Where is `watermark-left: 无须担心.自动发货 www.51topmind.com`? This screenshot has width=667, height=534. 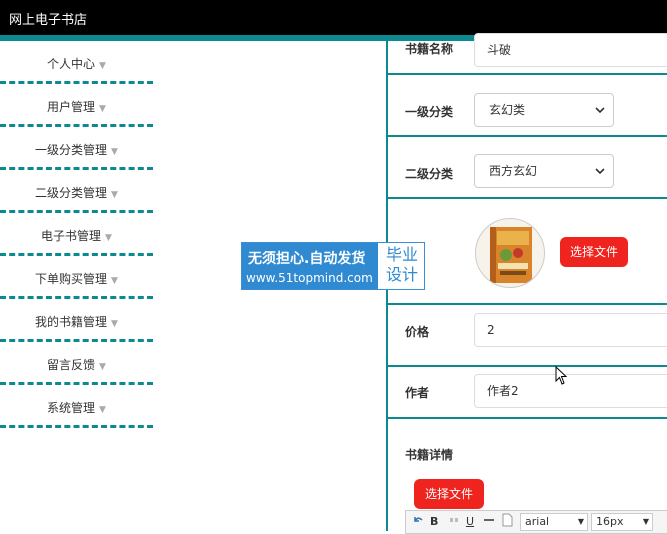
watermark-left: 无须担心.自动发货 www.51topmind.com is located at coordinates (310, 266).